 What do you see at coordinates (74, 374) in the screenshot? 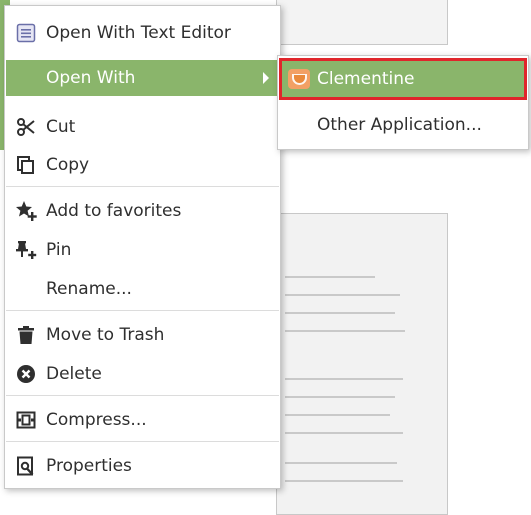
I see `menu-item-label: Delete` at bounding box center [74, 374].